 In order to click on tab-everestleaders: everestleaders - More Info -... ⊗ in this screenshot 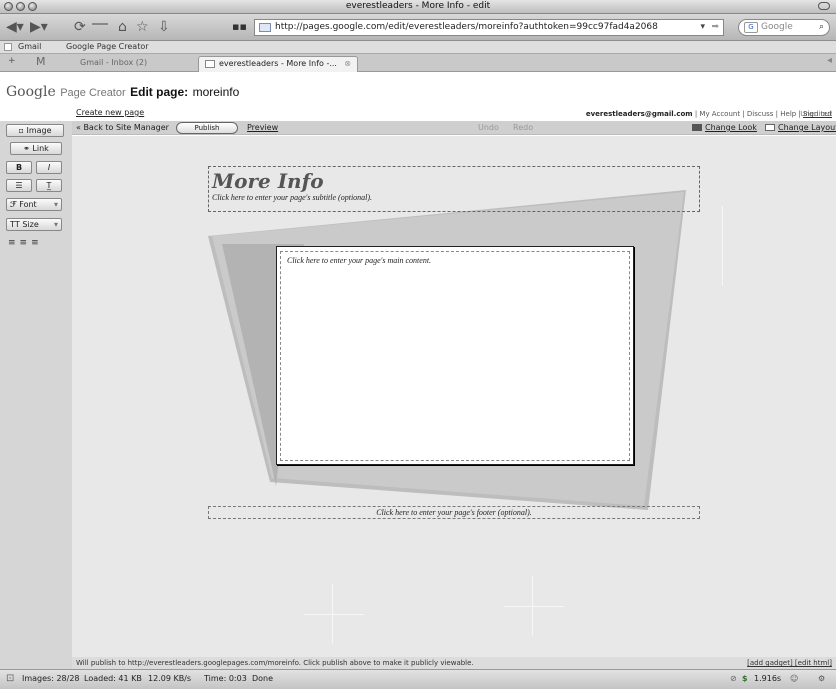, I will do `click(278, 64)`.